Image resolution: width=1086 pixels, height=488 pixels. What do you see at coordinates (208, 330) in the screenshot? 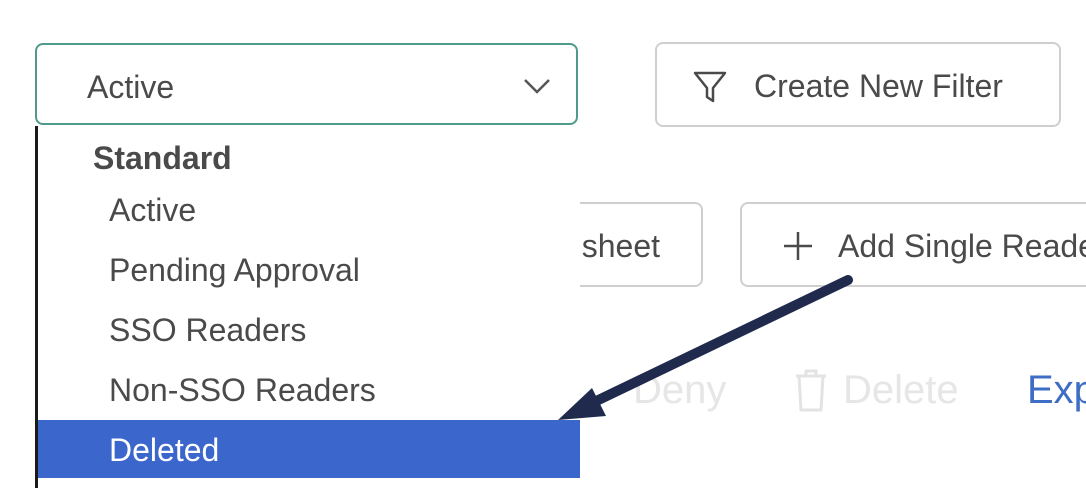
I see `dropdown-option-label: SSO Readers` at bounding box center [208, 330].